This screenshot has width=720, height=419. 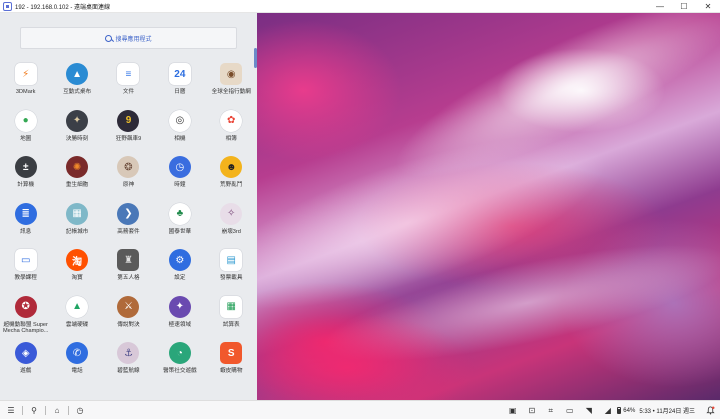 I want to click on app-launcher-drive: ▲ 雲端硬碟, so click(x=76, y=319).